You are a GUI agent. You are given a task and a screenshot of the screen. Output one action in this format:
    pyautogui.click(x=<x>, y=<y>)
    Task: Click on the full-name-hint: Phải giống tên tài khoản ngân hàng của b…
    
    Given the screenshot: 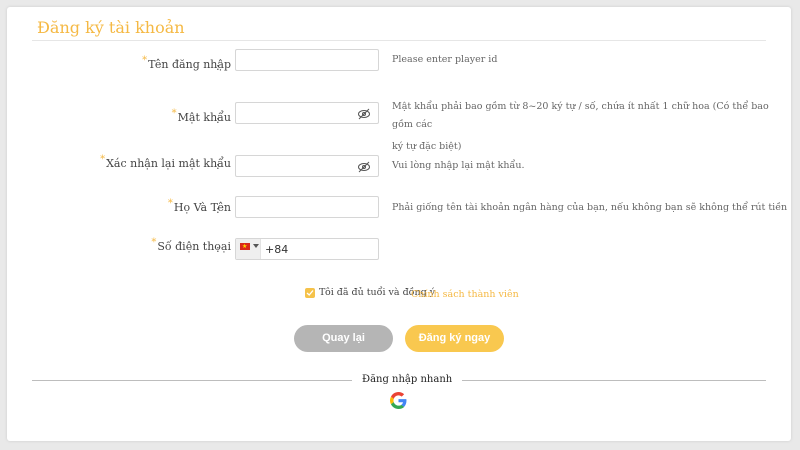 What is the action you would take?
    pyautogui.click(x=590, y=207)
    